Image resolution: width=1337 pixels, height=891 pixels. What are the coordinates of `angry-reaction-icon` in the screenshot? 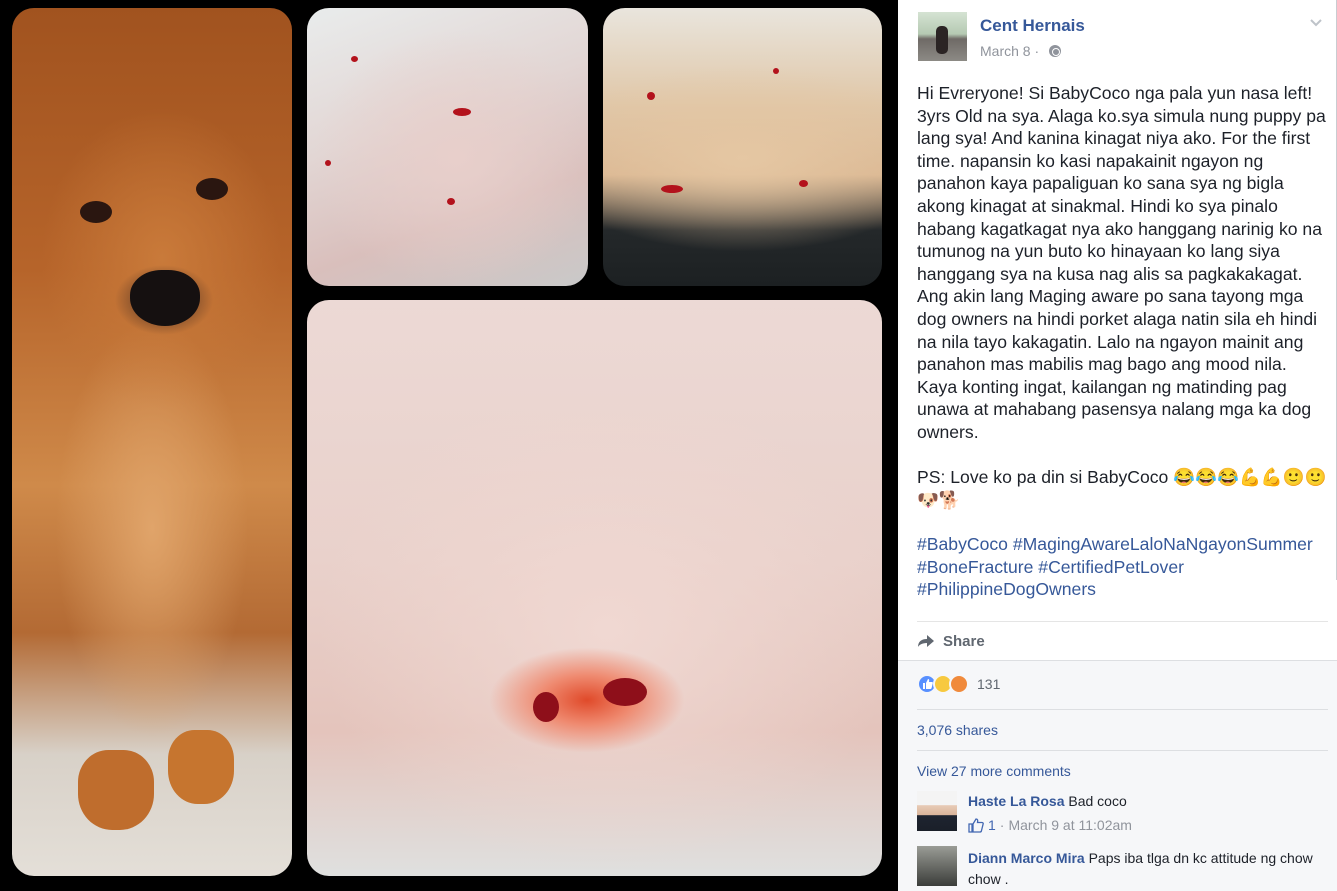 It's located at (959, 684).